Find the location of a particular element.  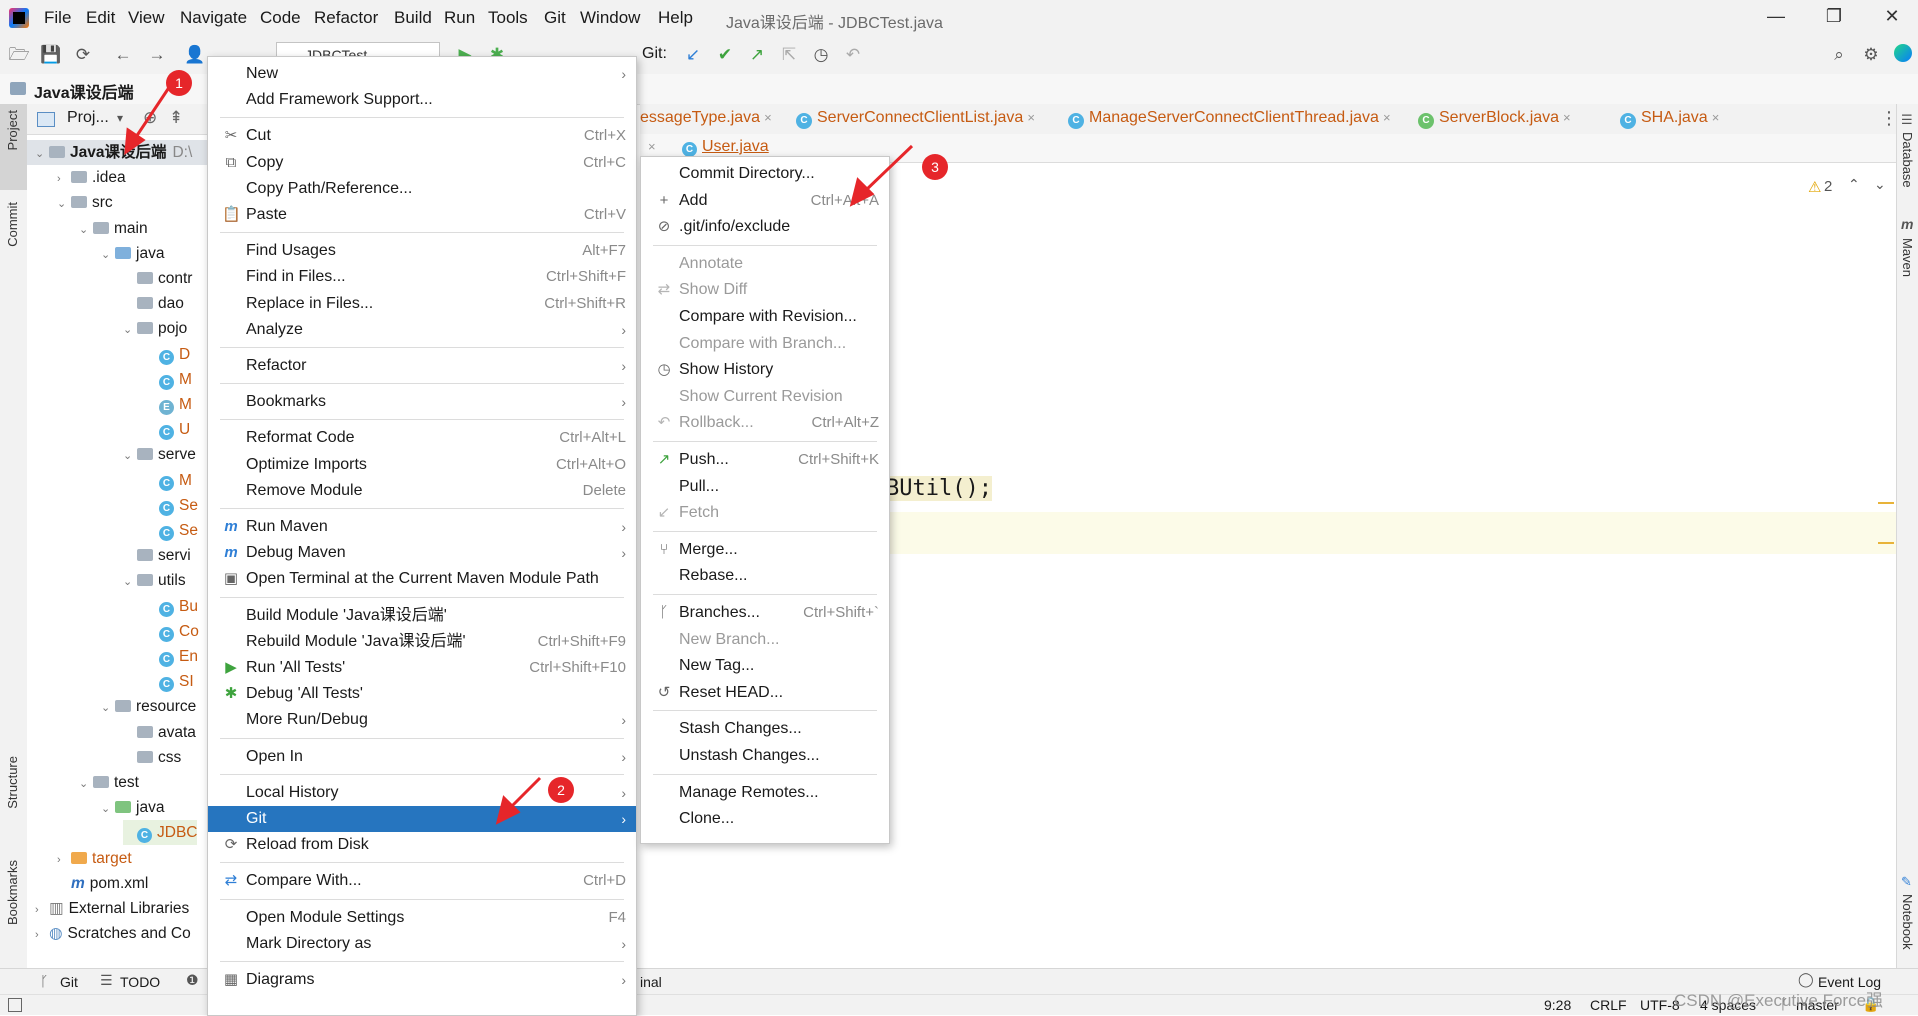

annotation-badge-2: 2 is located at coordinates (561, 790).